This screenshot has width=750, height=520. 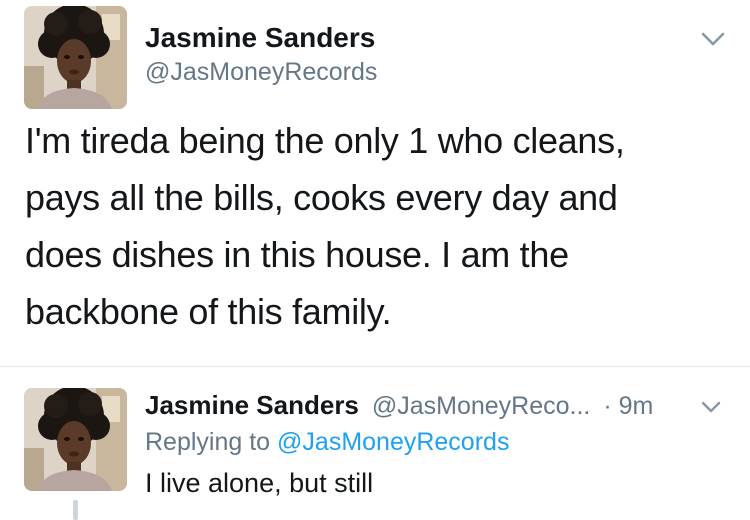 What do you see at coordinates (75, 510) in the screenshot?
I see `thread-connector` at bounding box center [75, 510].